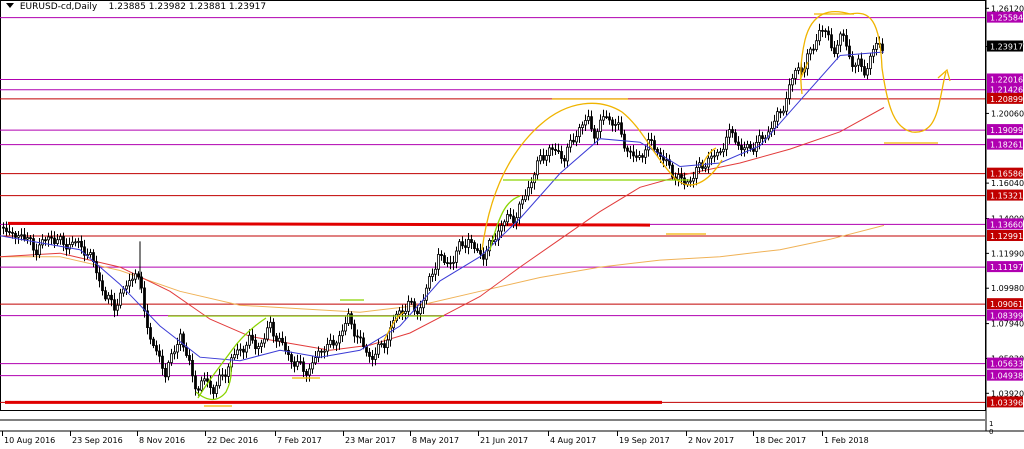 This screenshot has height=449, width=1024. What do you see at coordinates (10, 5) in the screenshot?
I see `collapse-triangle-icon` at bounding box center [10, 5].